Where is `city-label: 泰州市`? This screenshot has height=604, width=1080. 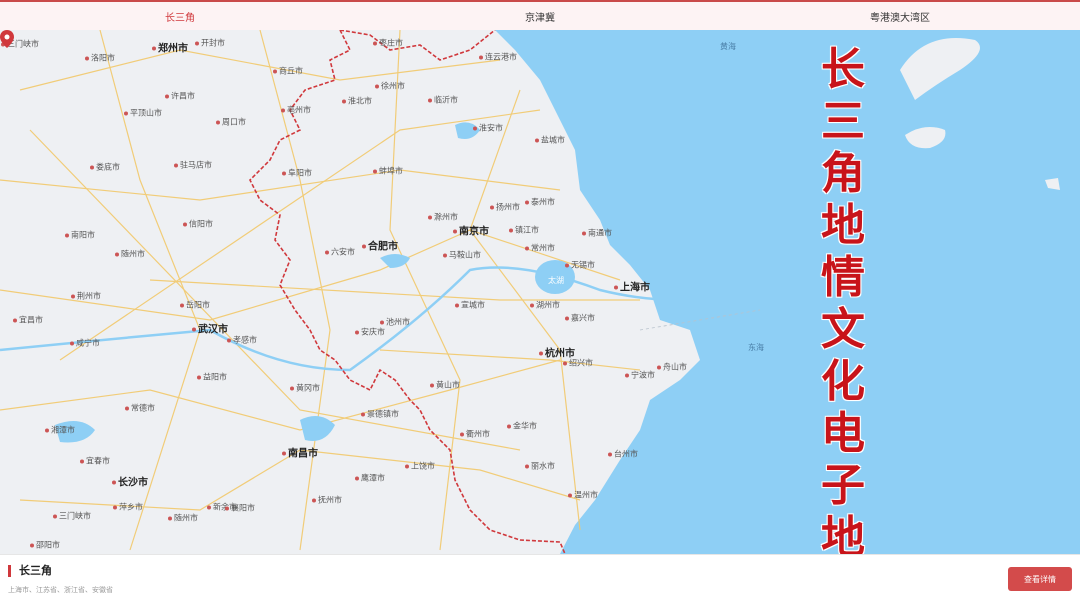
city-label: 泰州市 is located at coordinates (540, 202).